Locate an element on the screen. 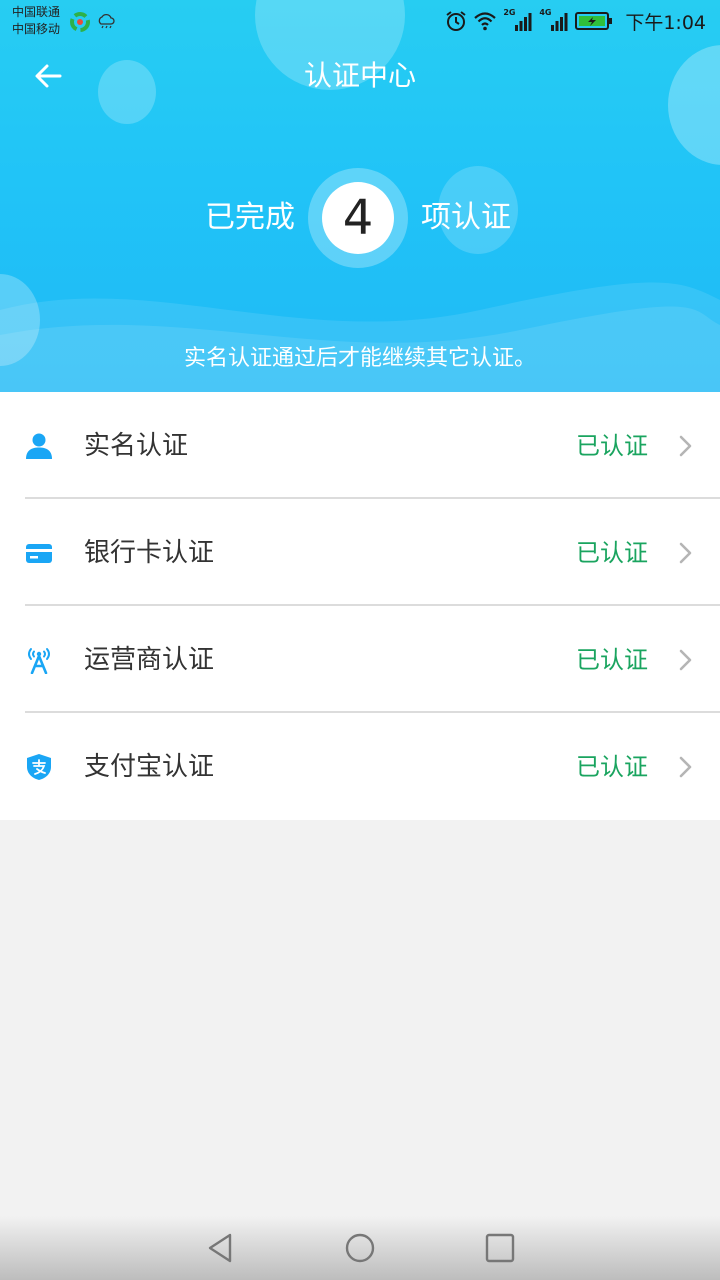 This screenshot has width=720, height=1280. alarm-icon is located at coordinates (456, 21).